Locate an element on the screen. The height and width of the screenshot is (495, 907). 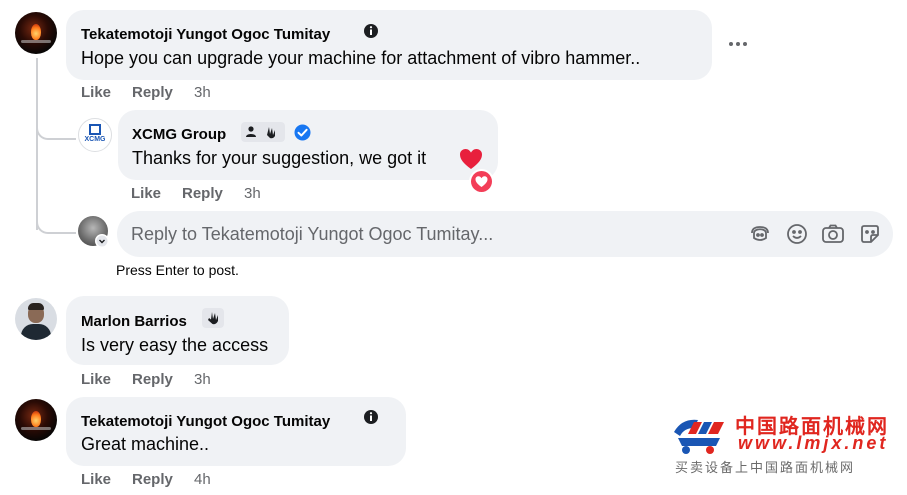
watermark-url: www.lmjx.net is located at coordinates (813, 443).